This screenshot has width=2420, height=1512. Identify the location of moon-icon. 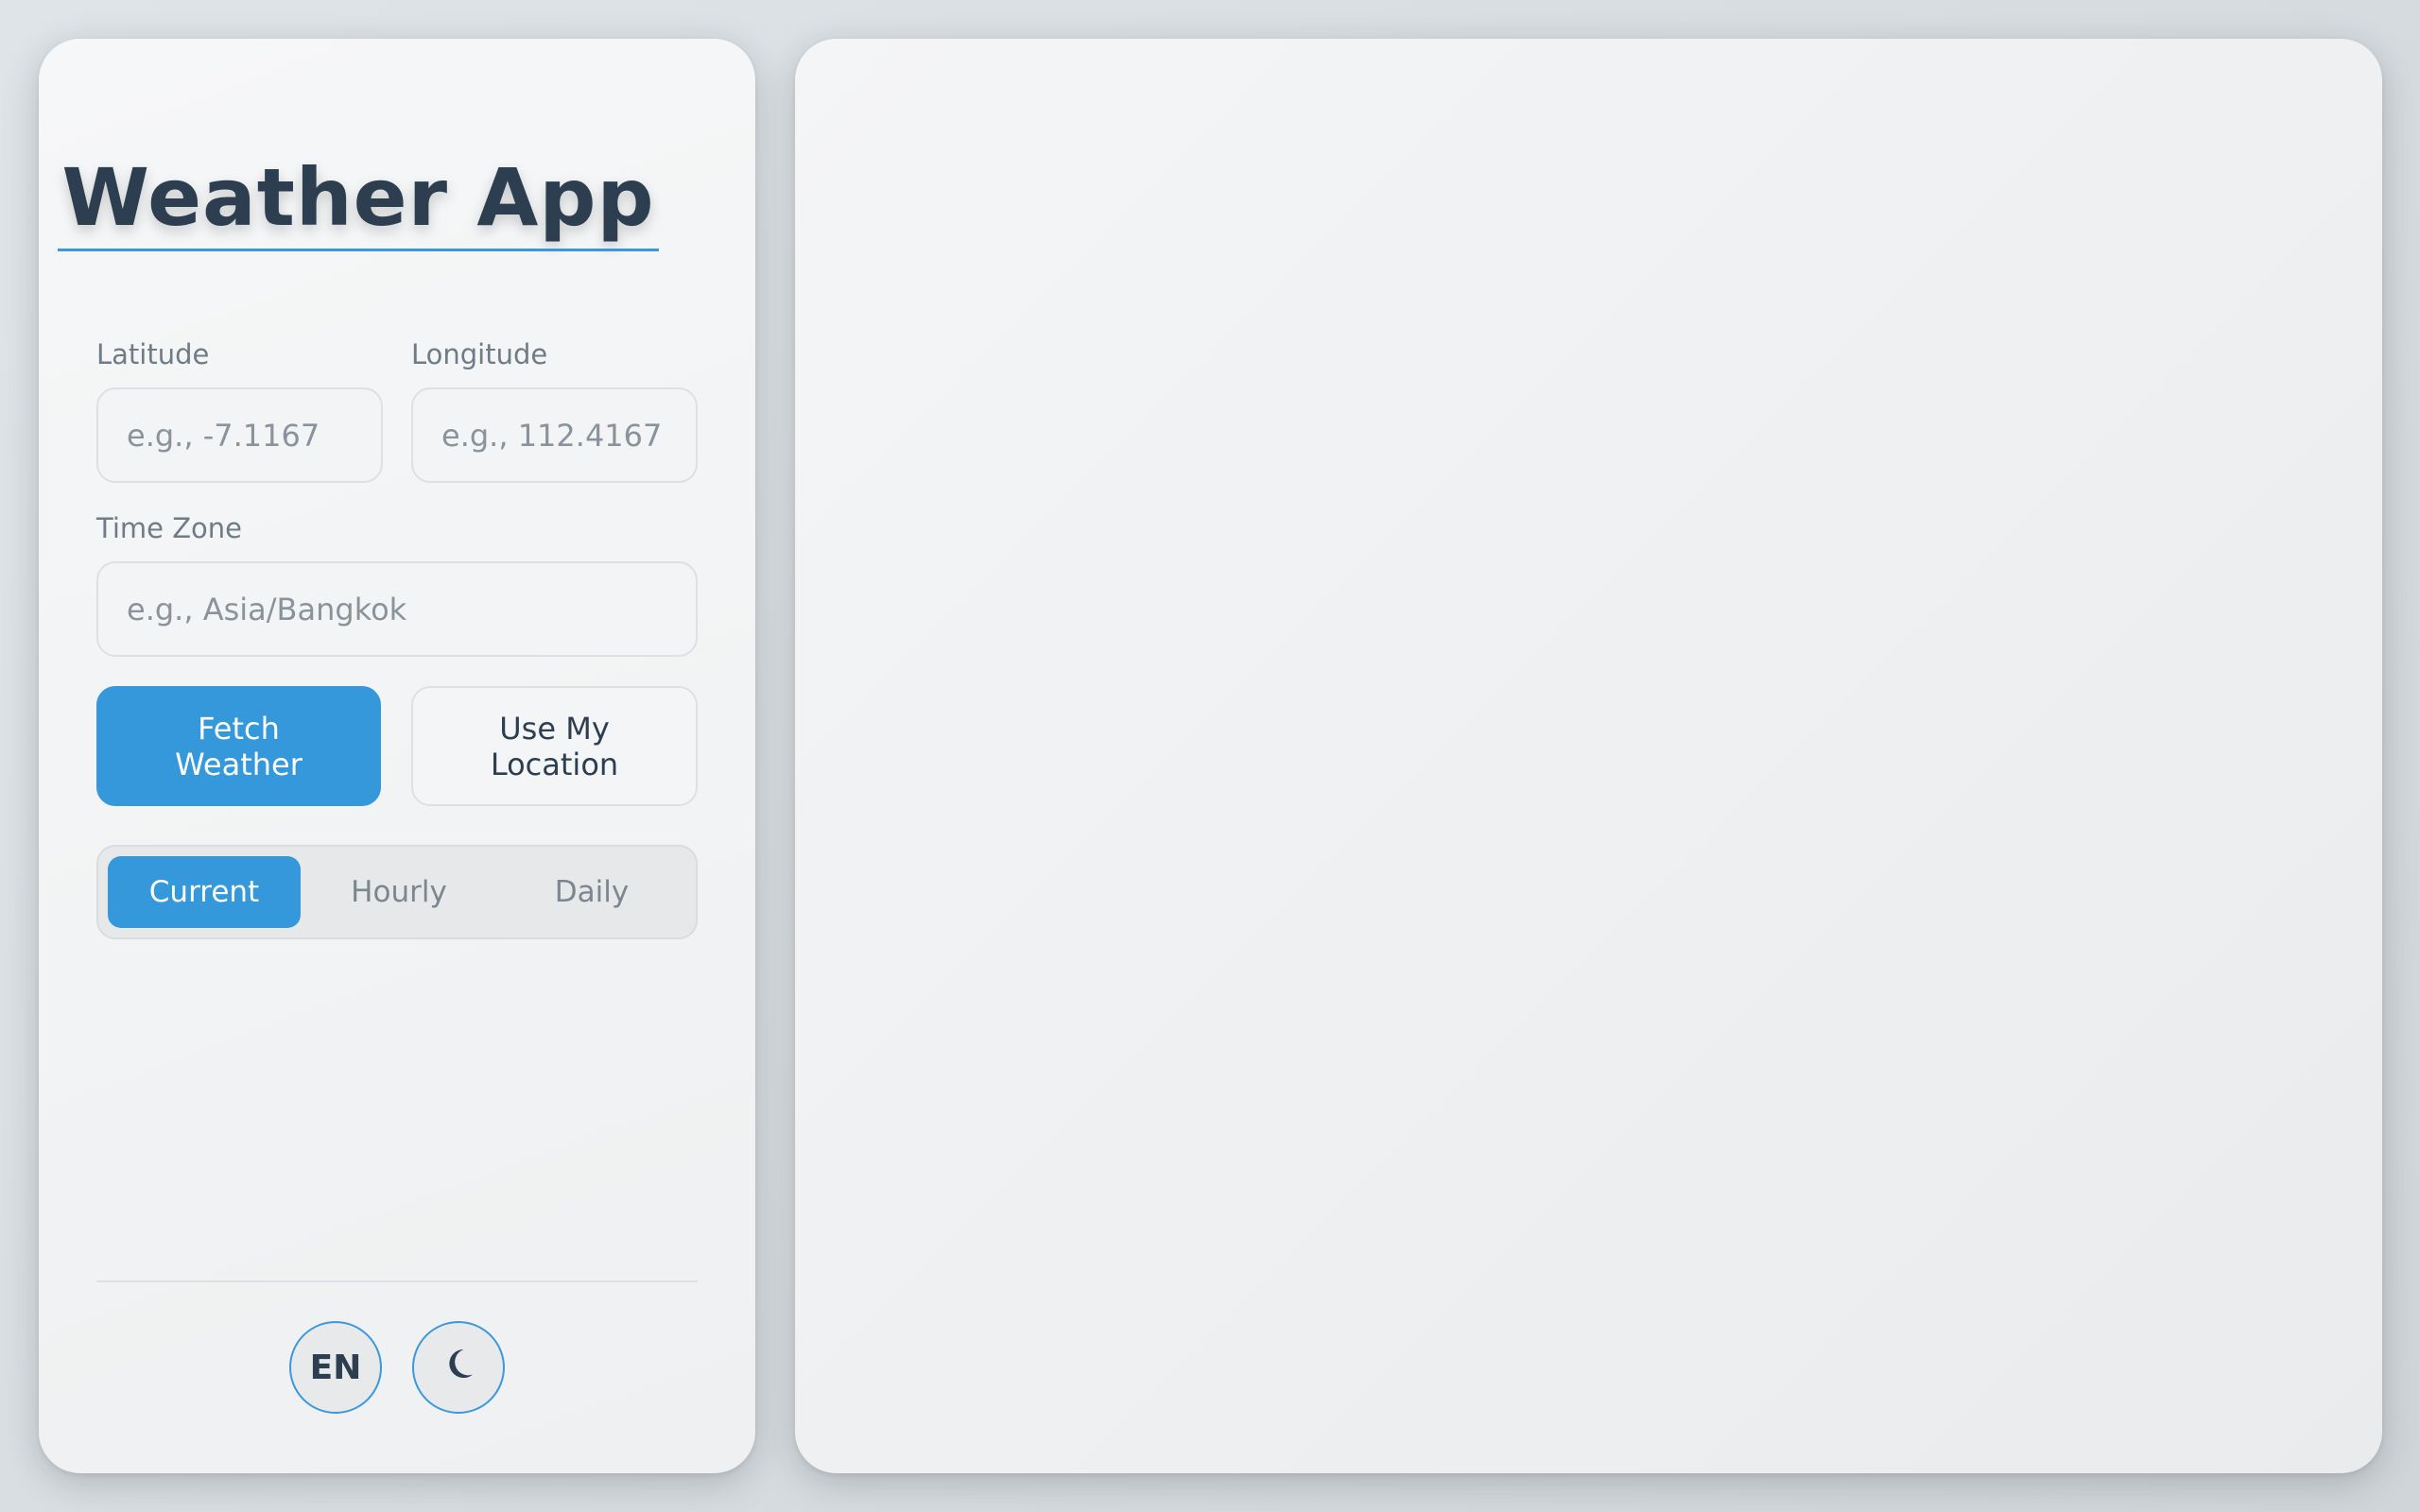
(458, 1368).